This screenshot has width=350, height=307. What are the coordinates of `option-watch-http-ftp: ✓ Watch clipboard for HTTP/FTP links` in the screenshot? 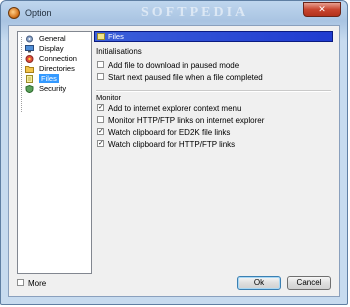 It's located at (166, 144).